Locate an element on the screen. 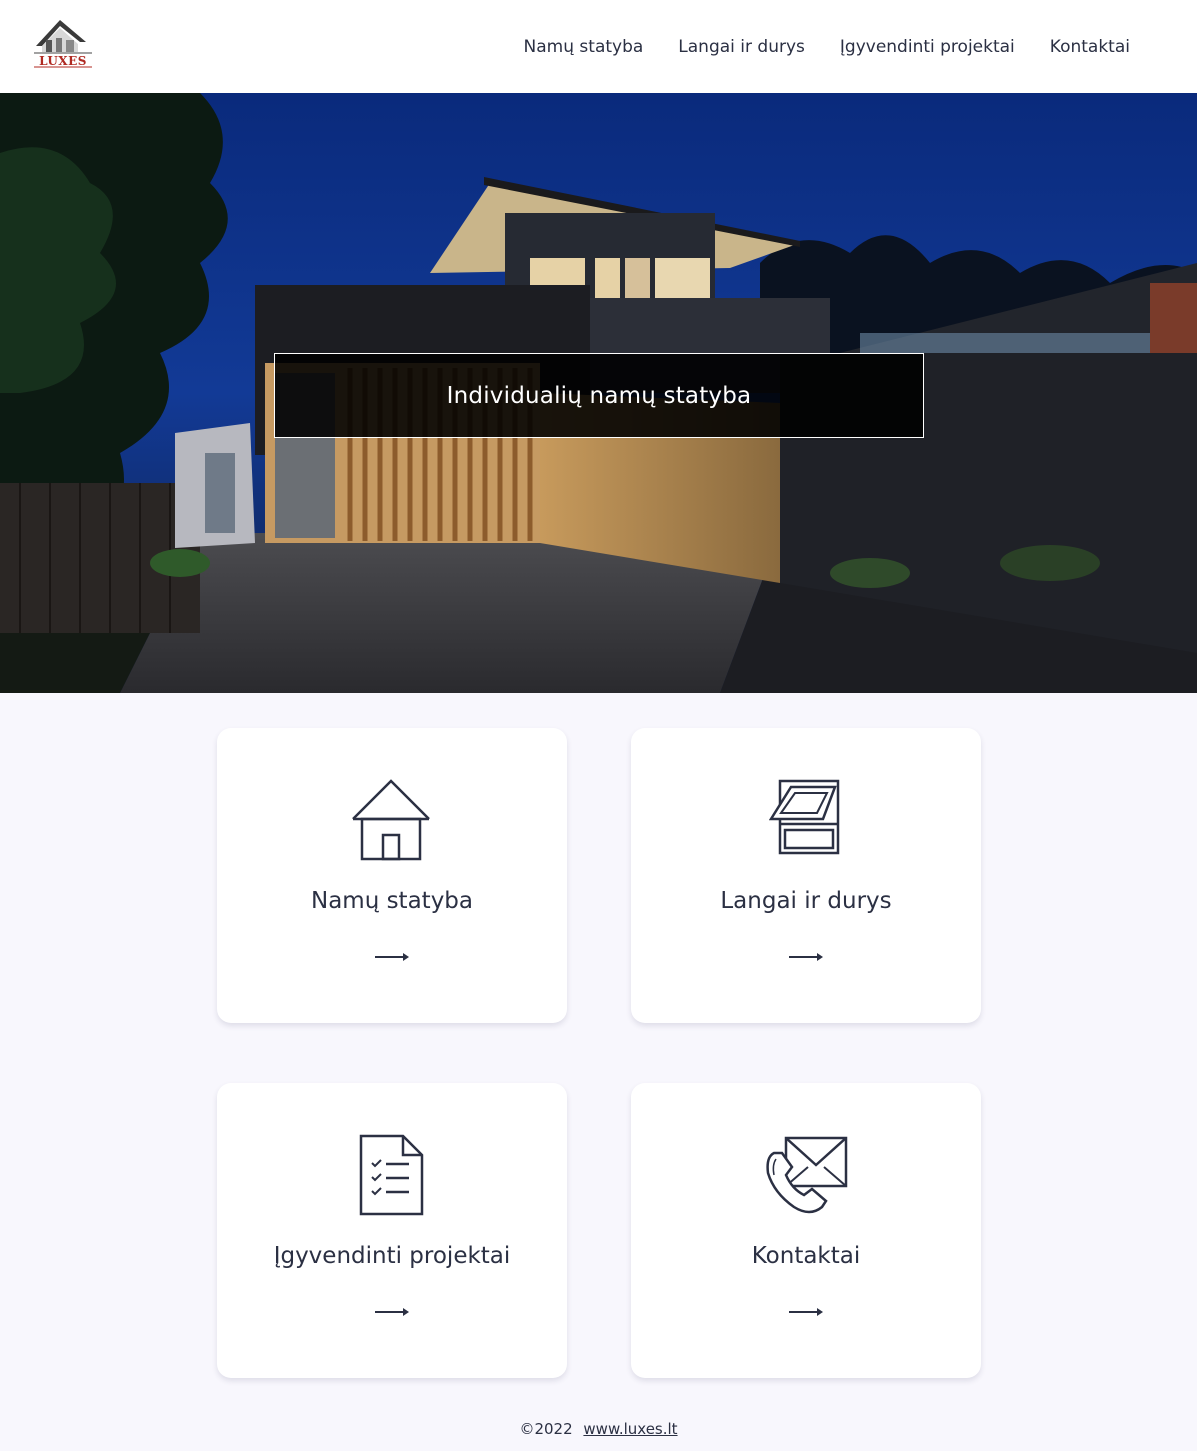  card-kontaktai: Kontaktai is located at coordinates (806, 1230).